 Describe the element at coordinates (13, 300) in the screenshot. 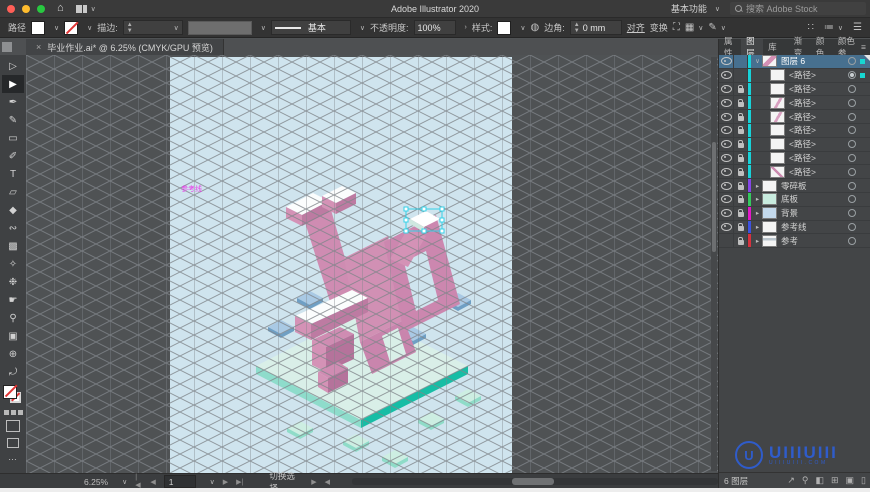

I see `hand-tool: ☛` at that location.